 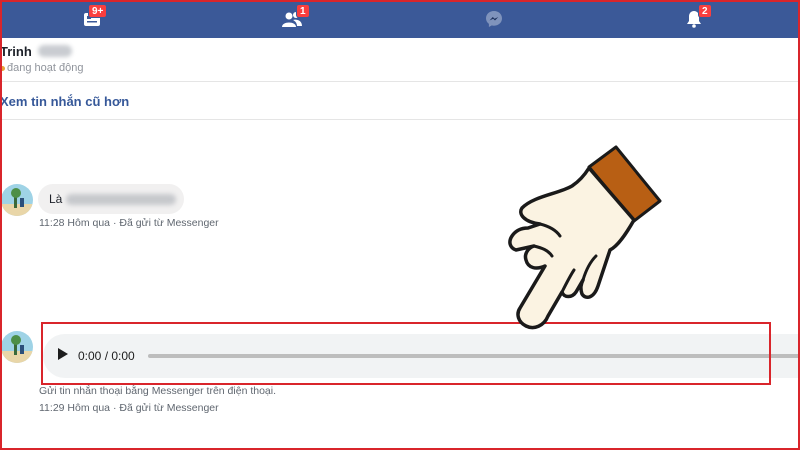 I want to click on home-feed-badge: 9+, so click(x=98, y=11).